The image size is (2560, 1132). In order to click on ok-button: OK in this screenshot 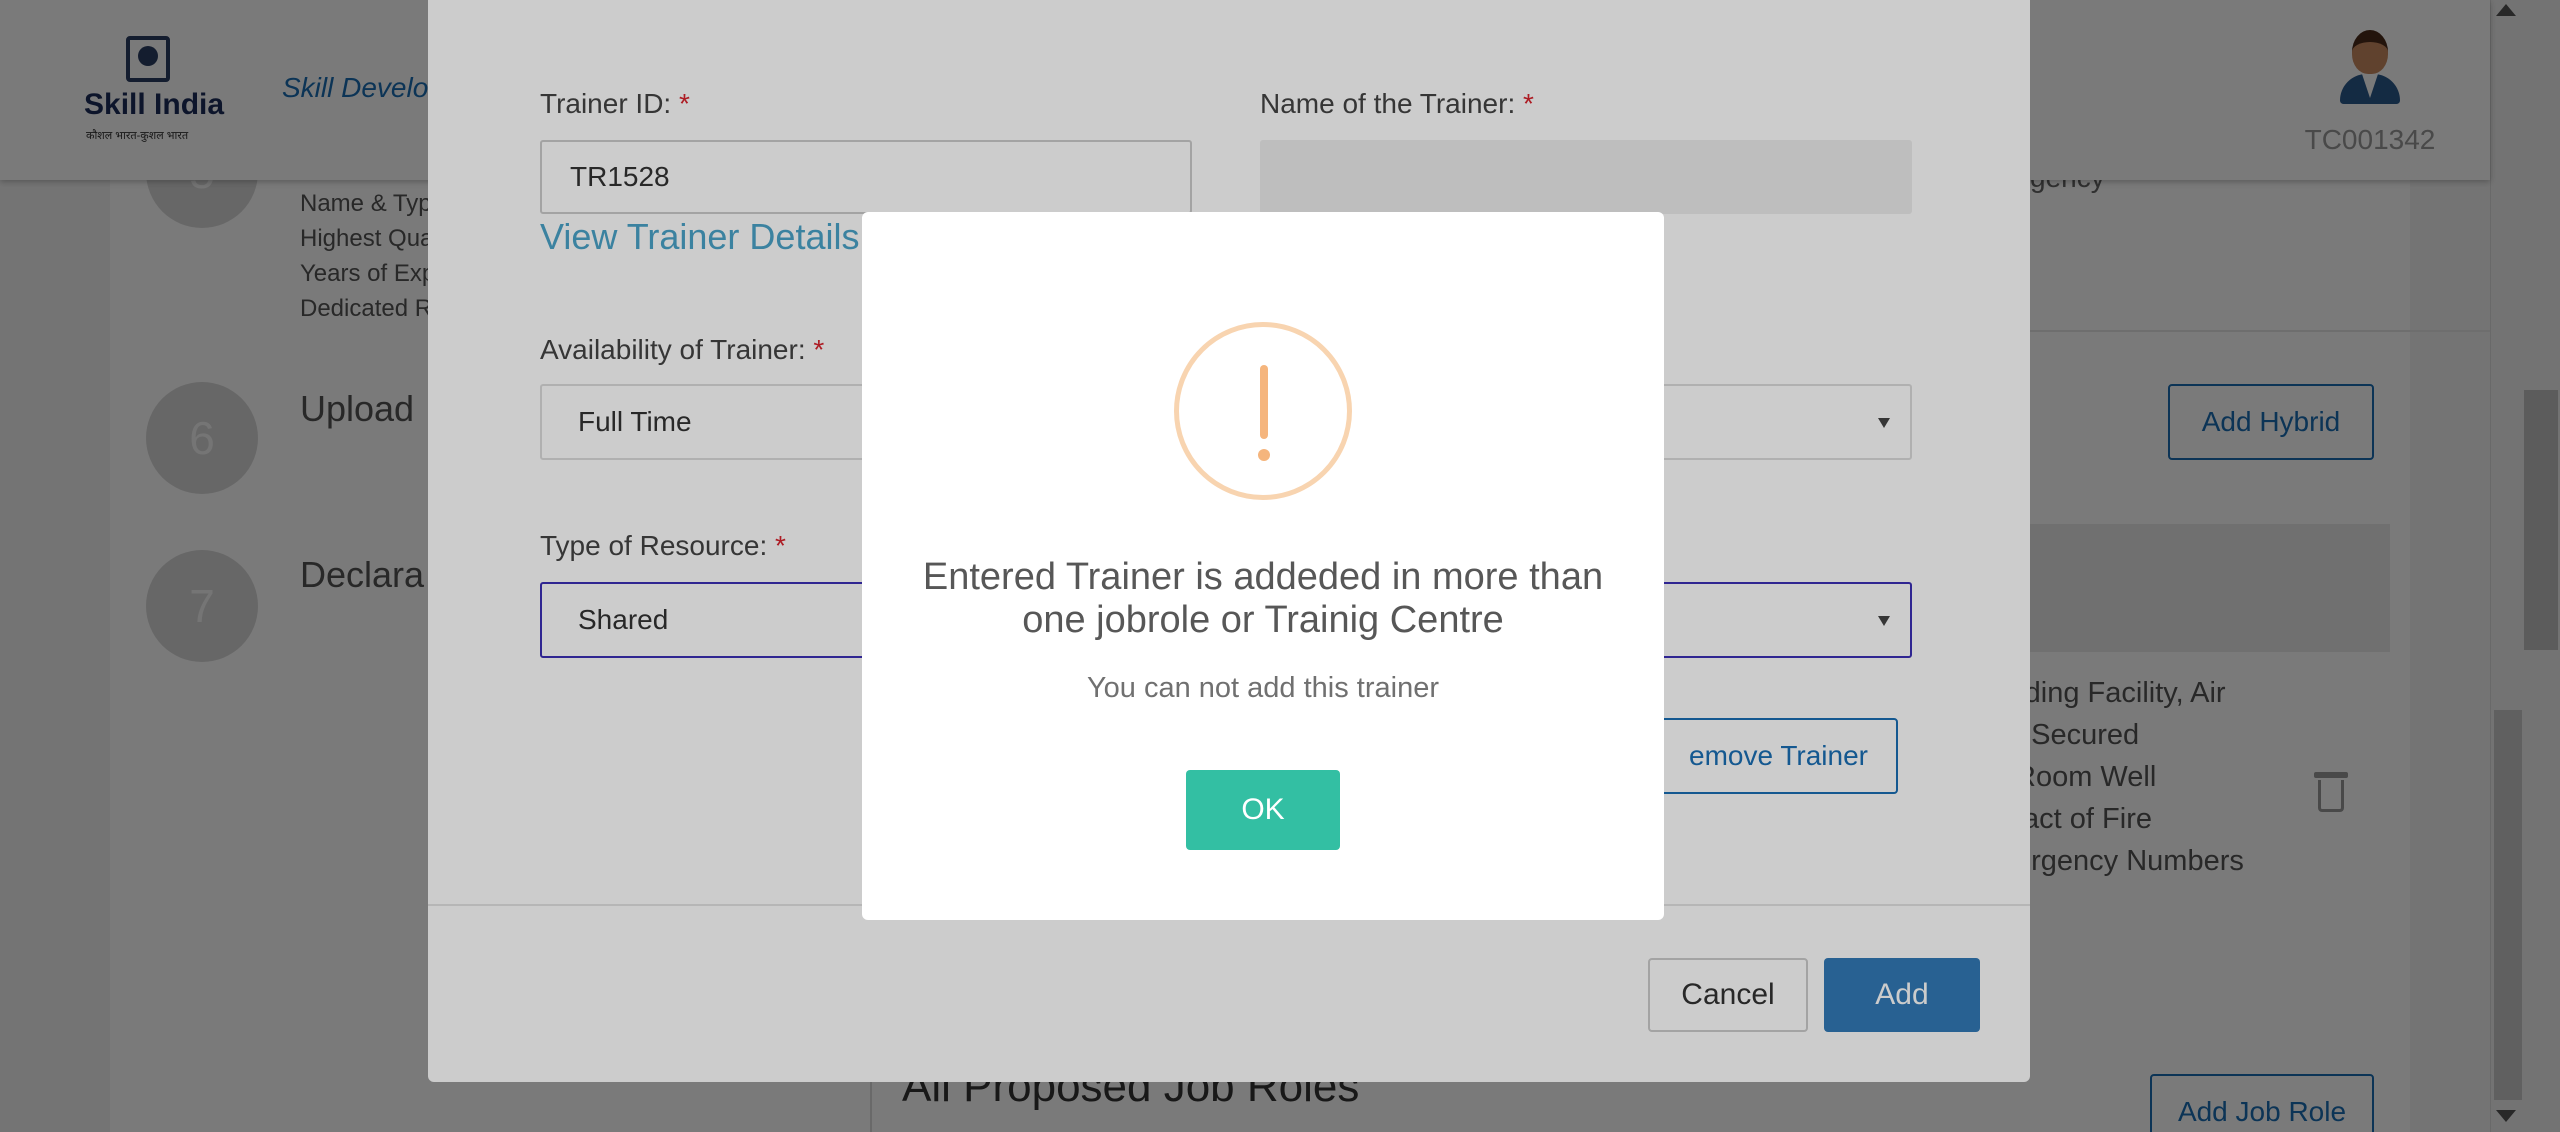, I will do `click(1263, 810)`.